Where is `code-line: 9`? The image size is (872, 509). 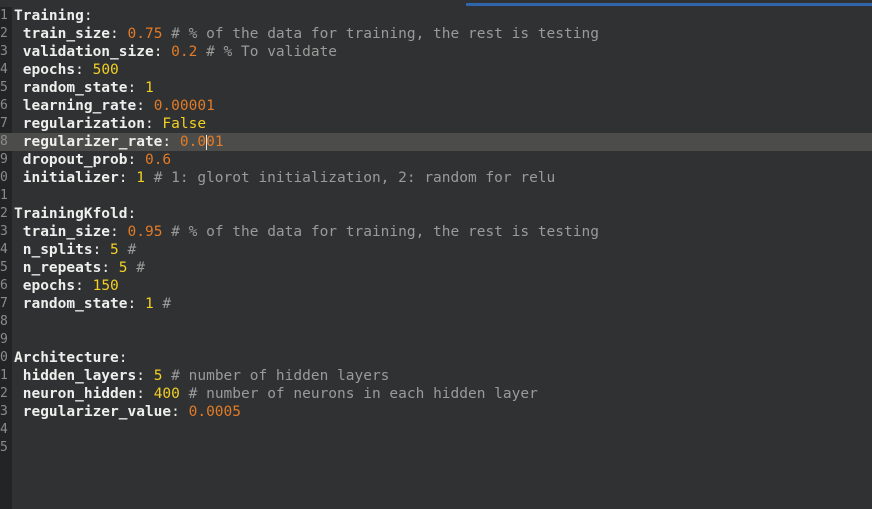
code-line: 9 is located at coordinates (436, 340).